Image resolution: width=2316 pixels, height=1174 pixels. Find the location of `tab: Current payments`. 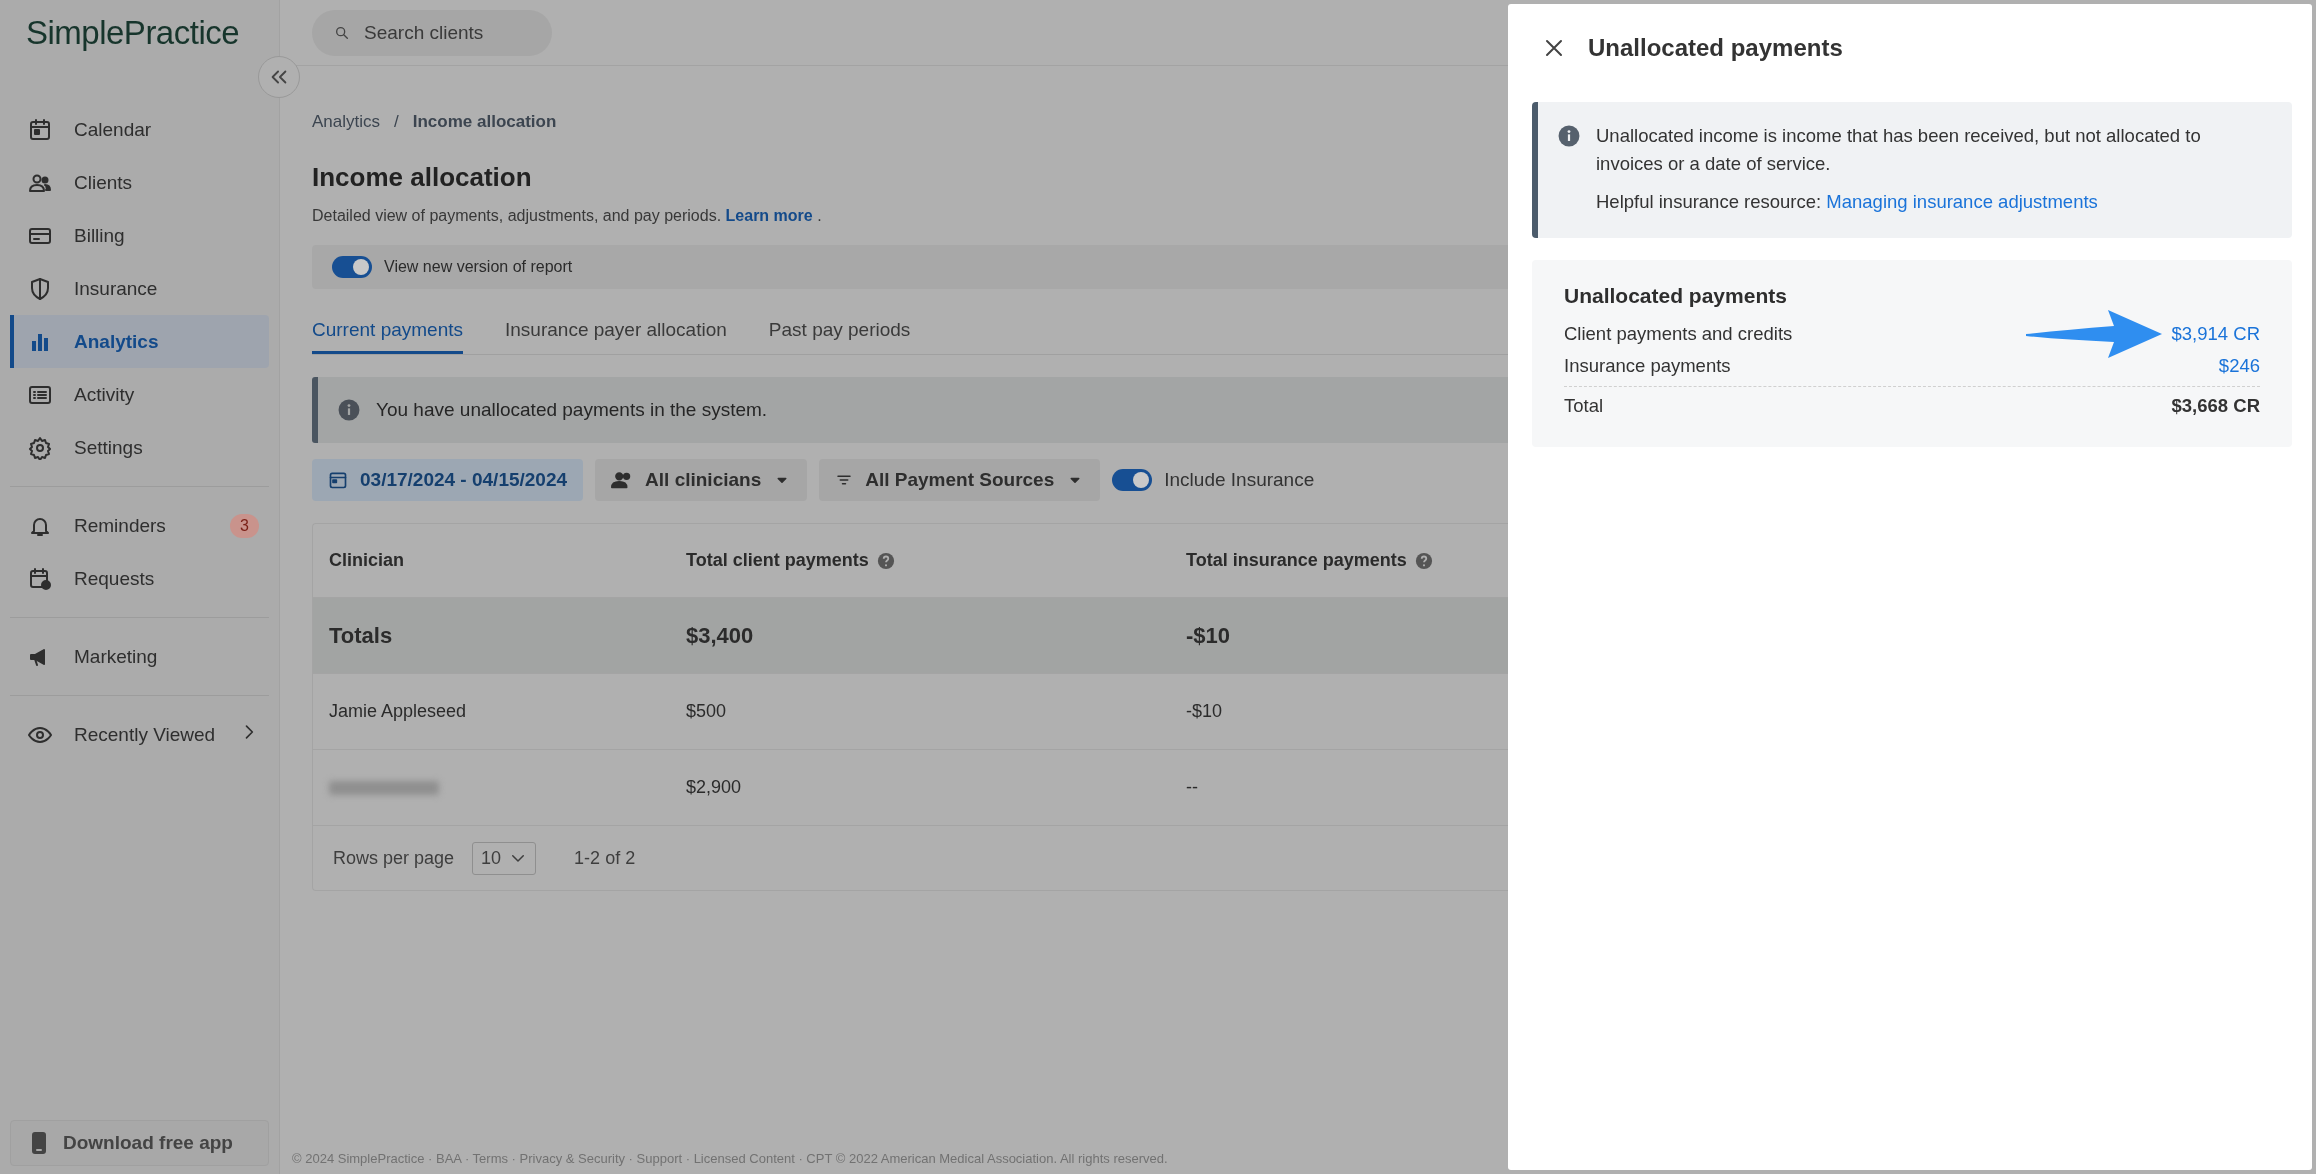

tab: Current payments is located at coordinates (387, 332).